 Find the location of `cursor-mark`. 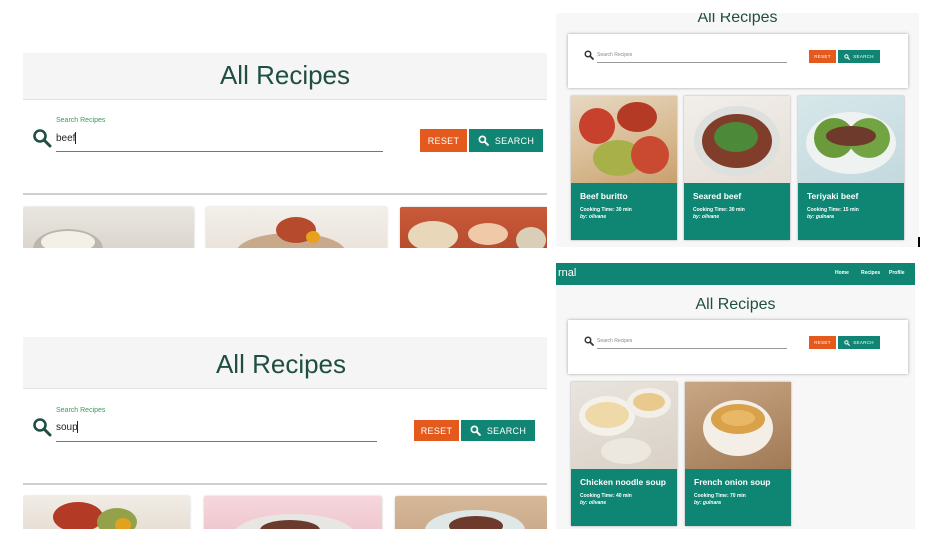

cursor-mark is located at coordinates (919, 242).